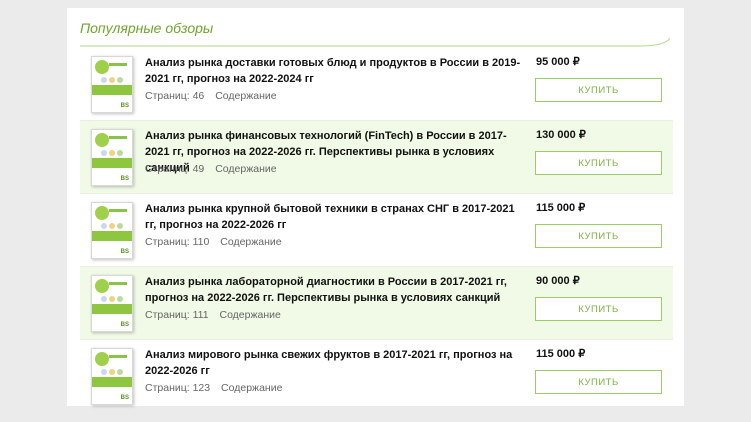 This screenshot has width=751, height=422. What do you see at coordinates (213, 388) in the screenshot?
I see `report-meta: Страниц: 123 Содержание` at bounding box center [213, 388].